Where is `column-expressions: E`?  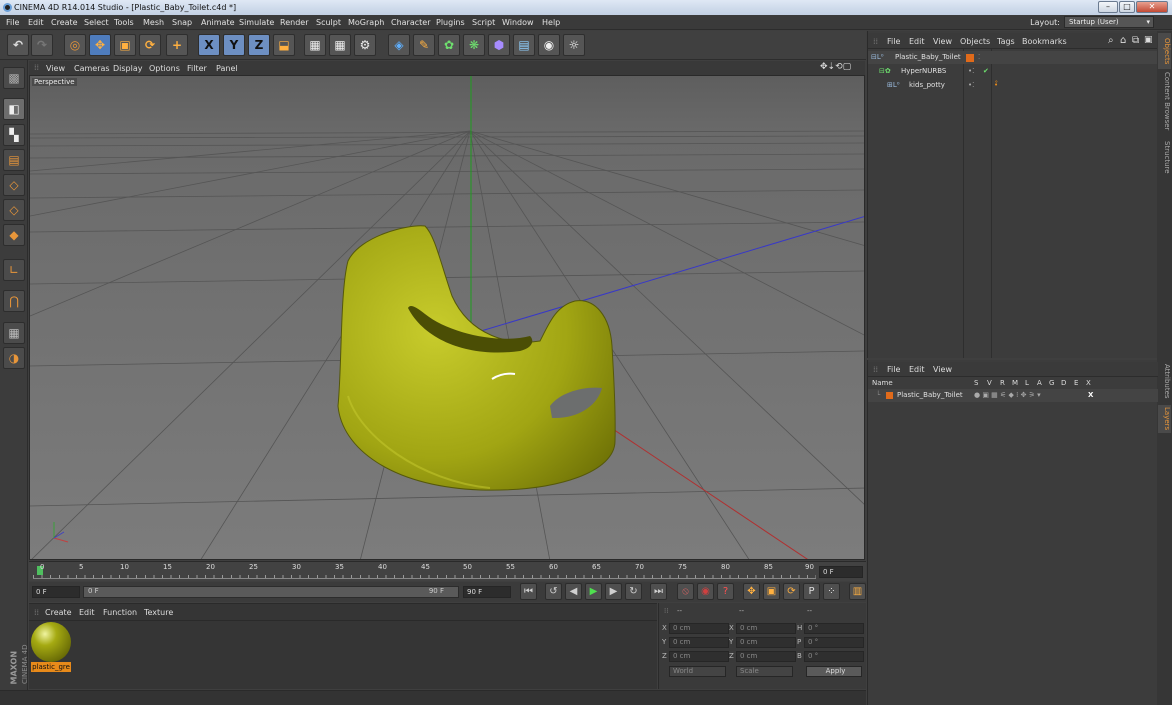
column-expressions: E is located at coordinates (1076, 383).